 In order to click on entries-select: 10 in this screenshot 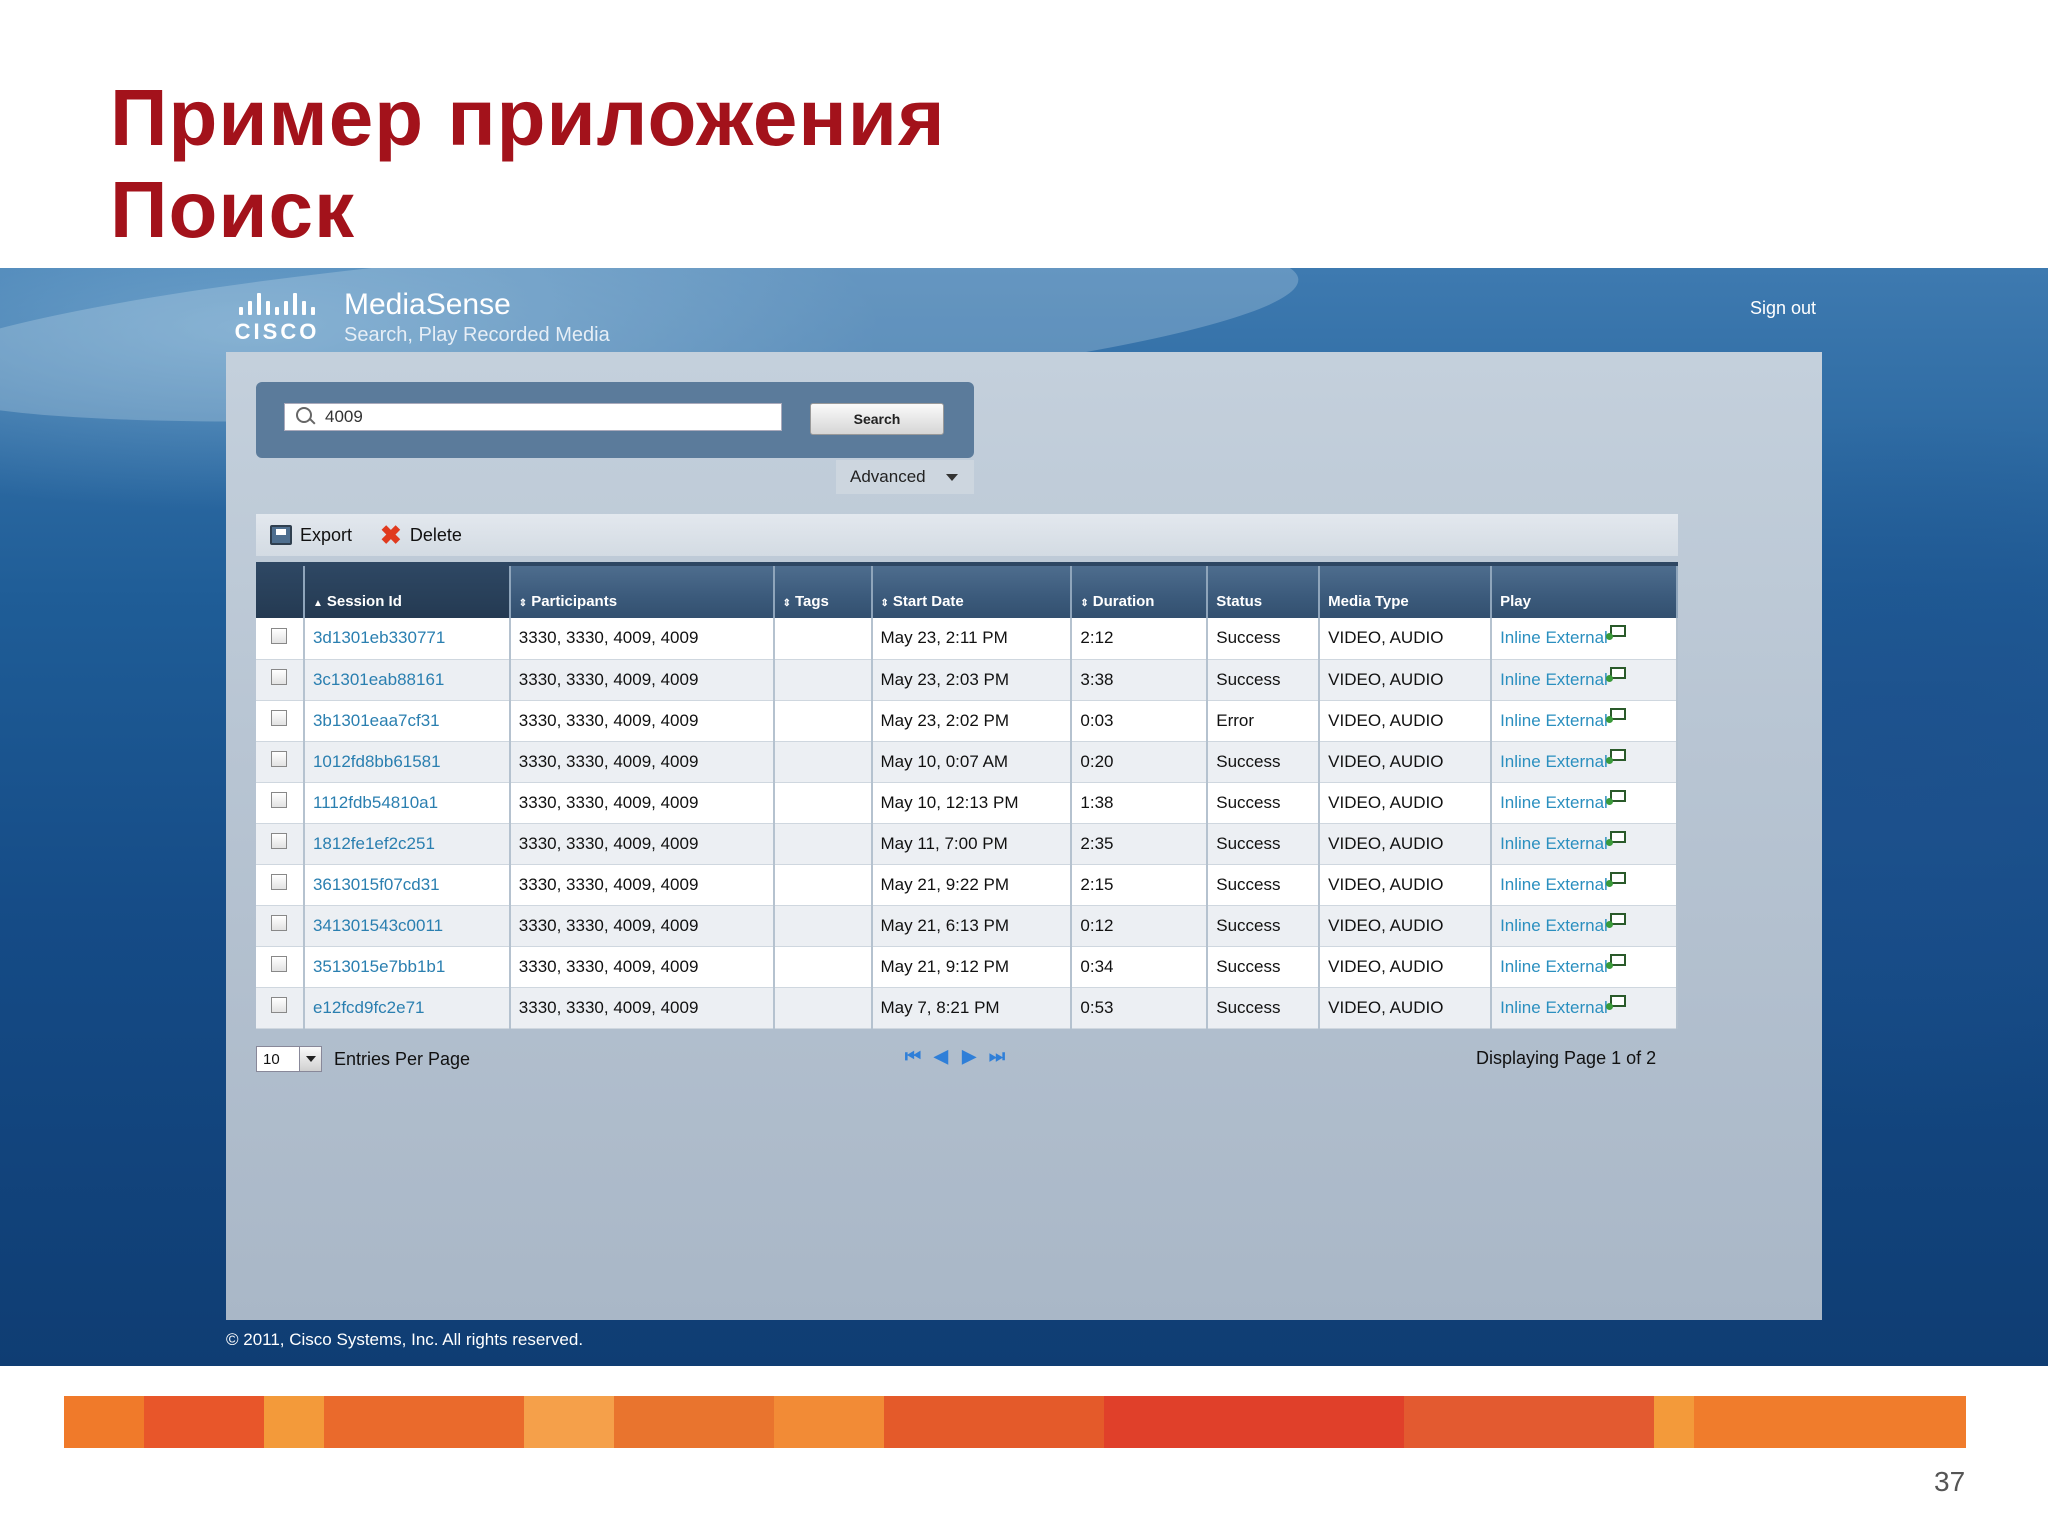, I will do `click(289, 1059)`.